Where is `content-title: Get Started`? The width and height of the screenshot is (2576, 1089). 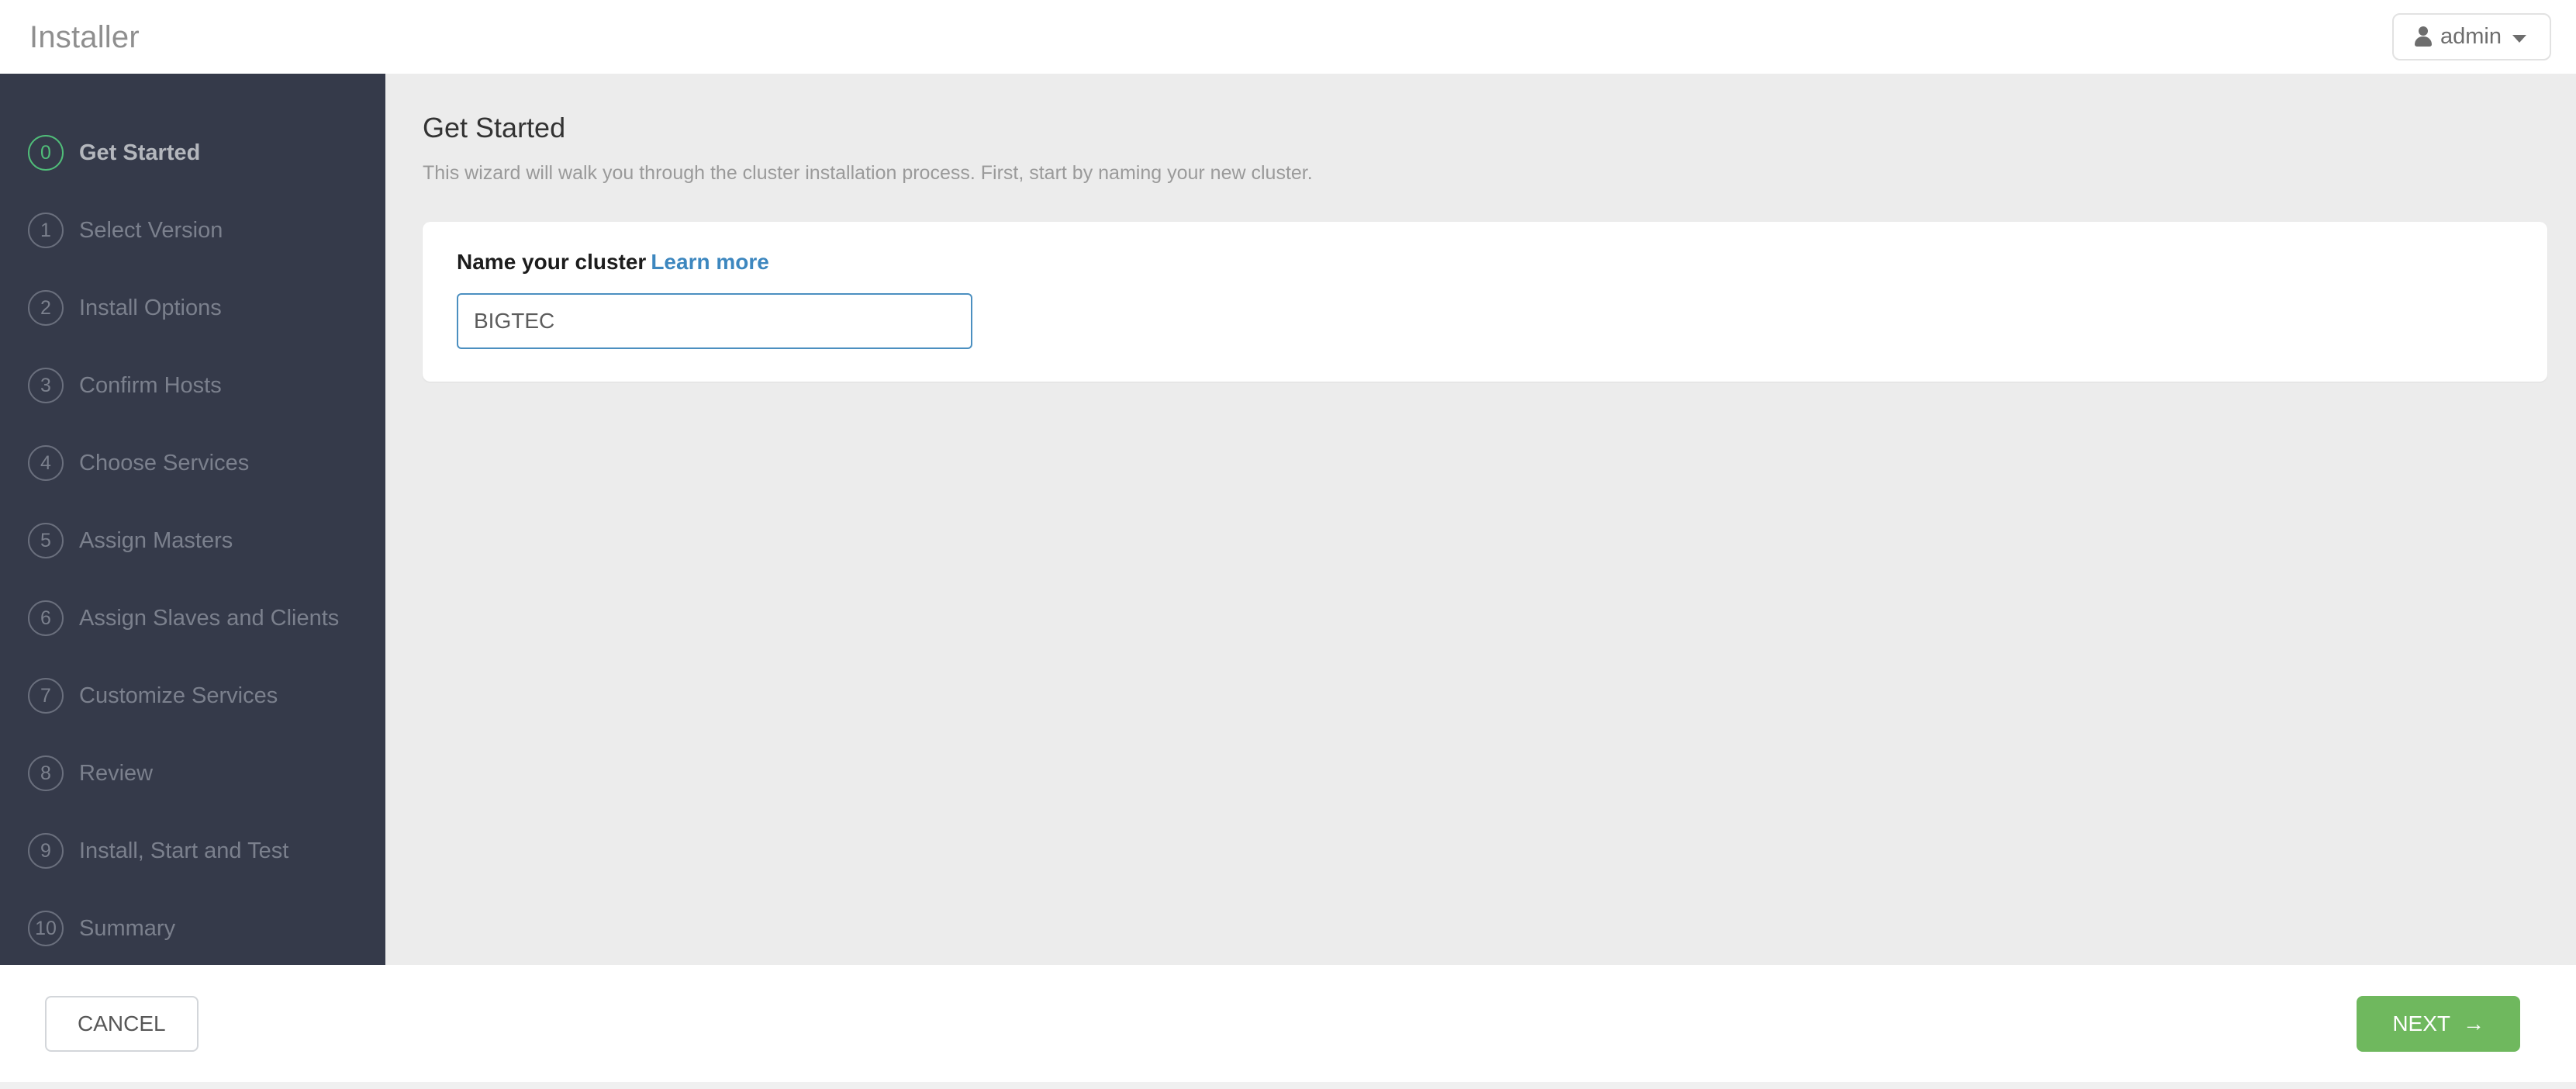 content-title: Get Started is located at coordinates (494, 127).